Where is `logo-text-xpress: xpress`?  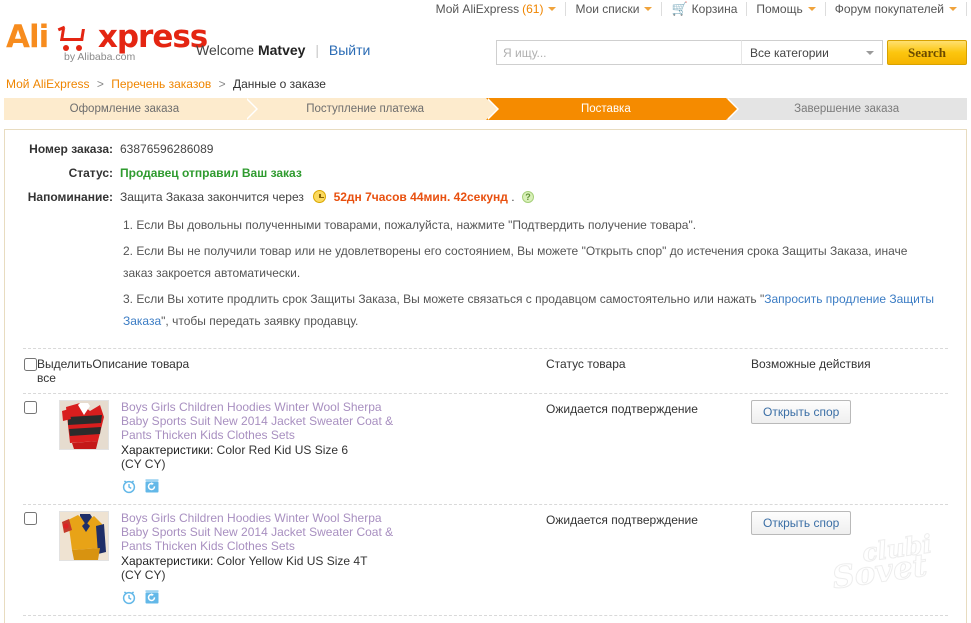
logo-text-xpress: xpress is located at coordinates (152, 37).